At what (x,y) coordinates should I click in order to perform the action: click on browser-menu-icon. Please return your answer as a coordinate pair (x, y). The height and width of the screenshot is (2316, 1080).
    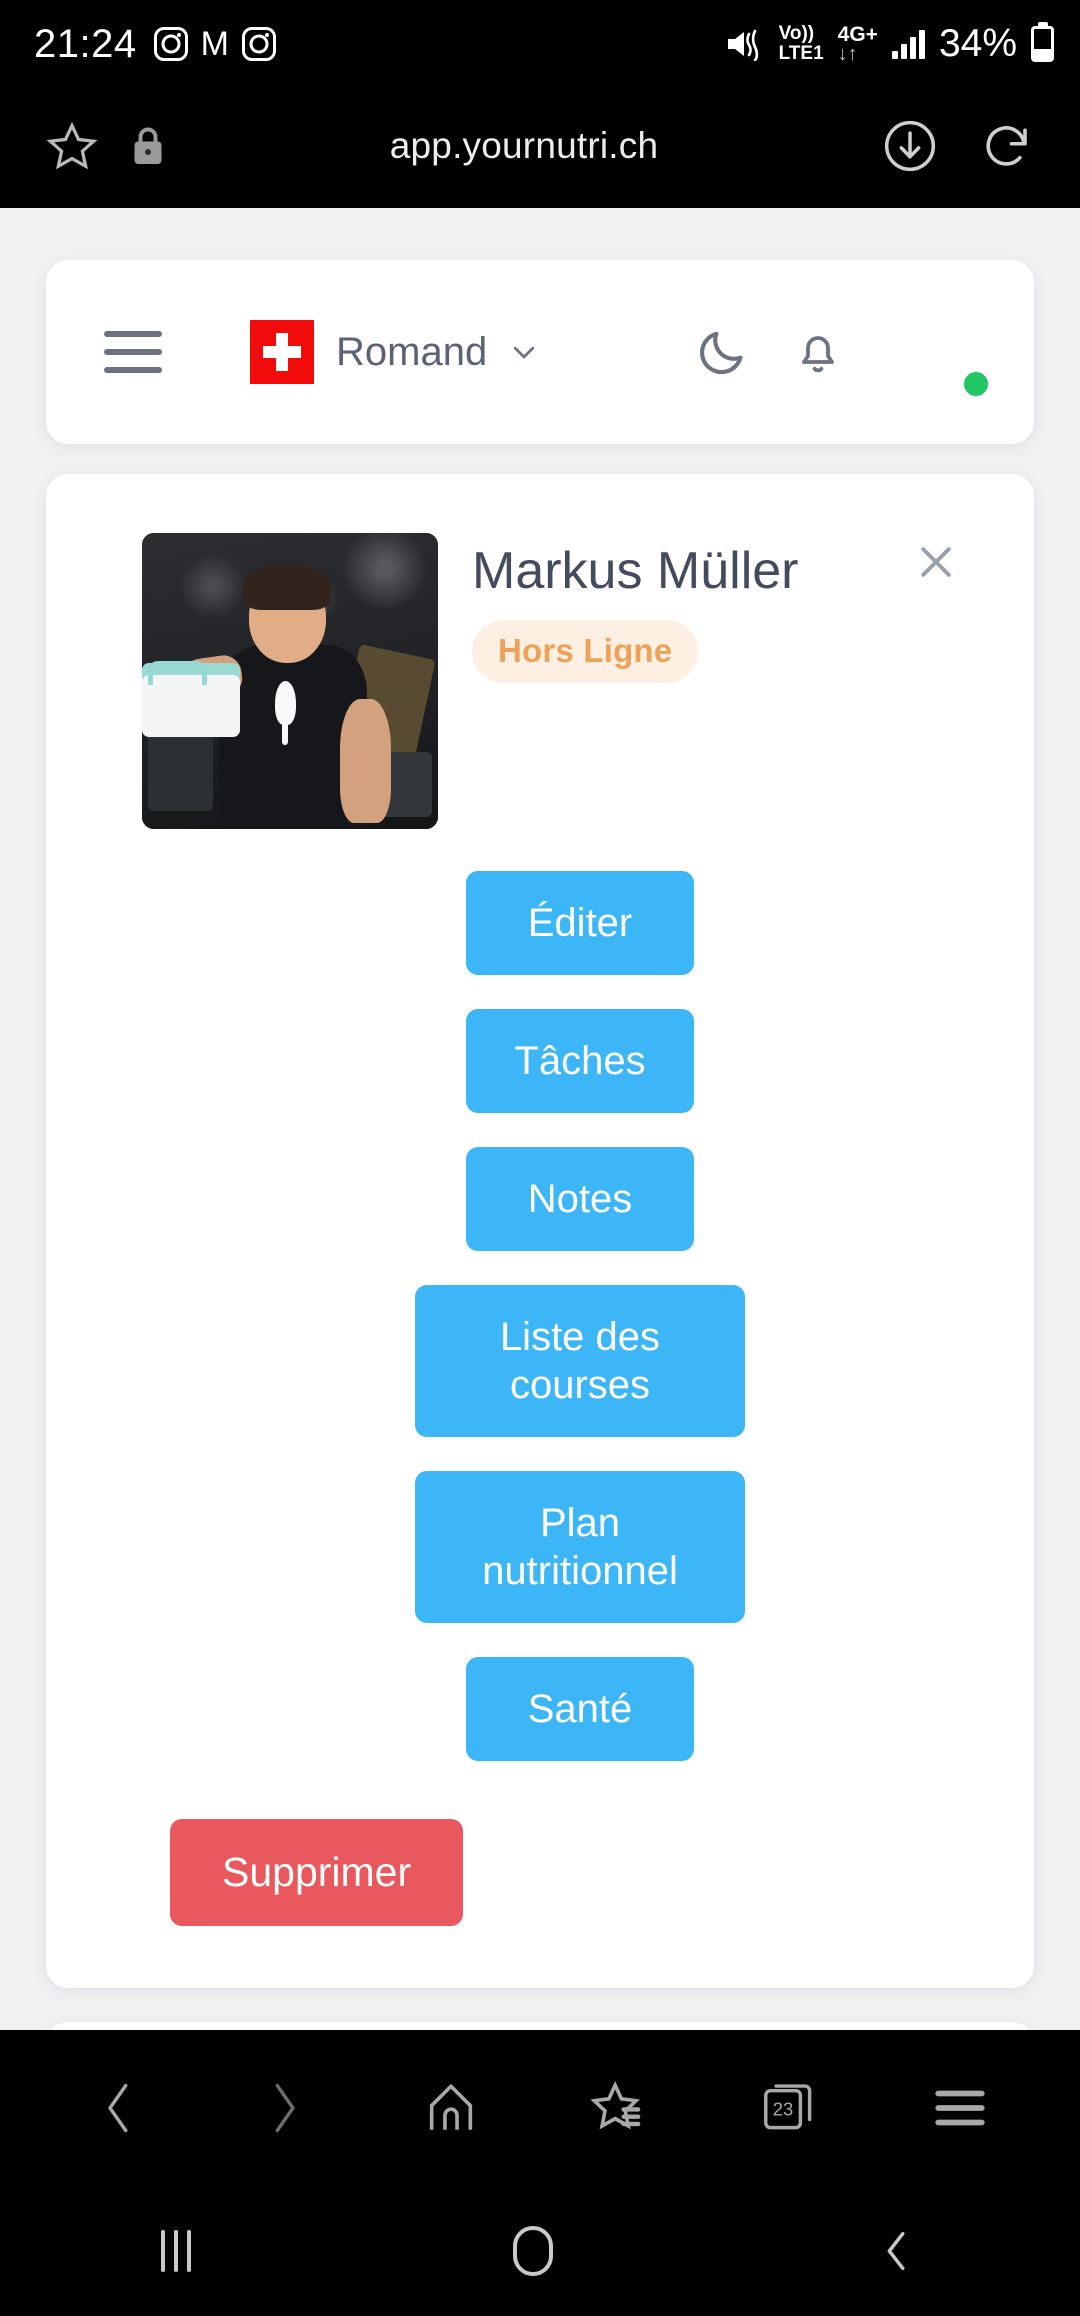
    Looking at the image, I should click on (960, 2108).